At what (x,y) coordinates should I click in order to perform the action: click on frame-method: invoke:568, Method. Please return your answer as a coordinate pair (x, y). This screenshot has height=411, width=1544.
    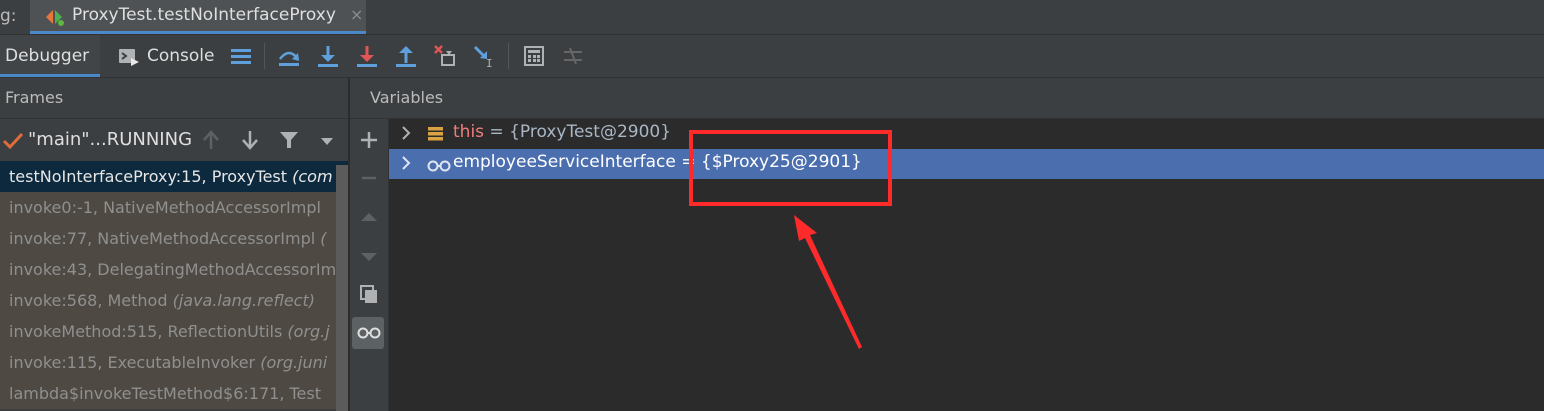
    Looking at the image, I should click on (91, 300).